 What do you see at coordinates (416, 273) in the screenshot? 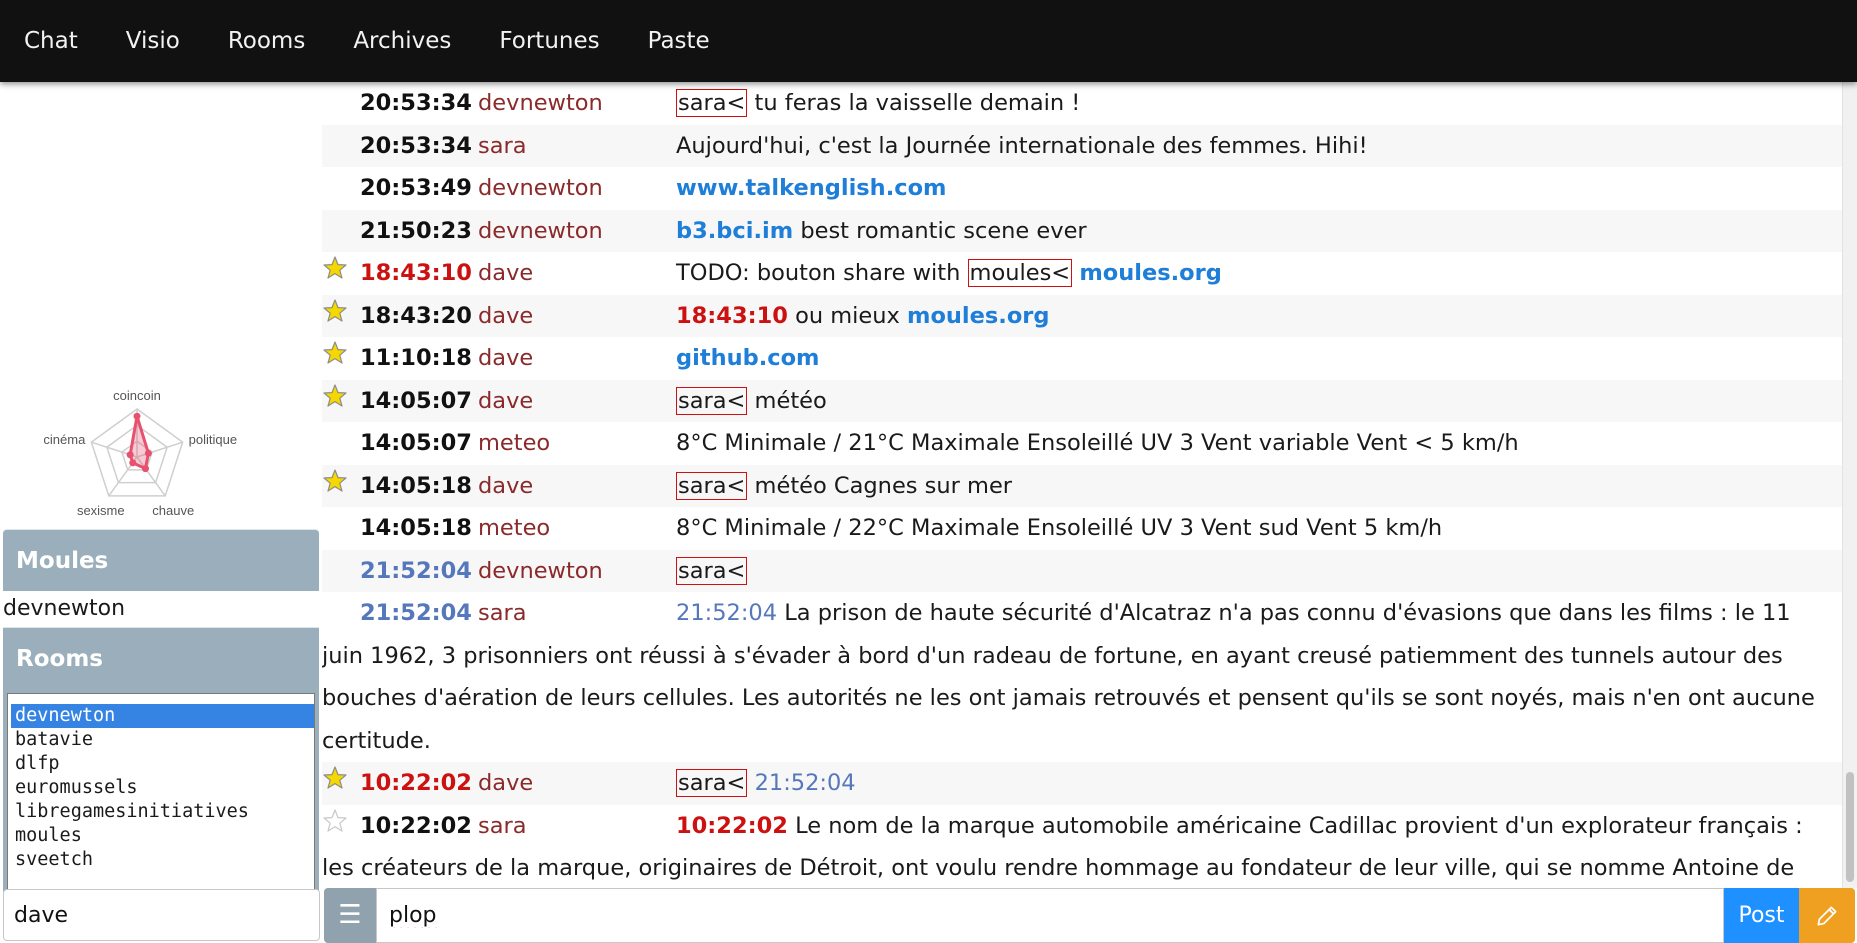
I see `message-time: 18:43:10` at bounding box center [416, 273].